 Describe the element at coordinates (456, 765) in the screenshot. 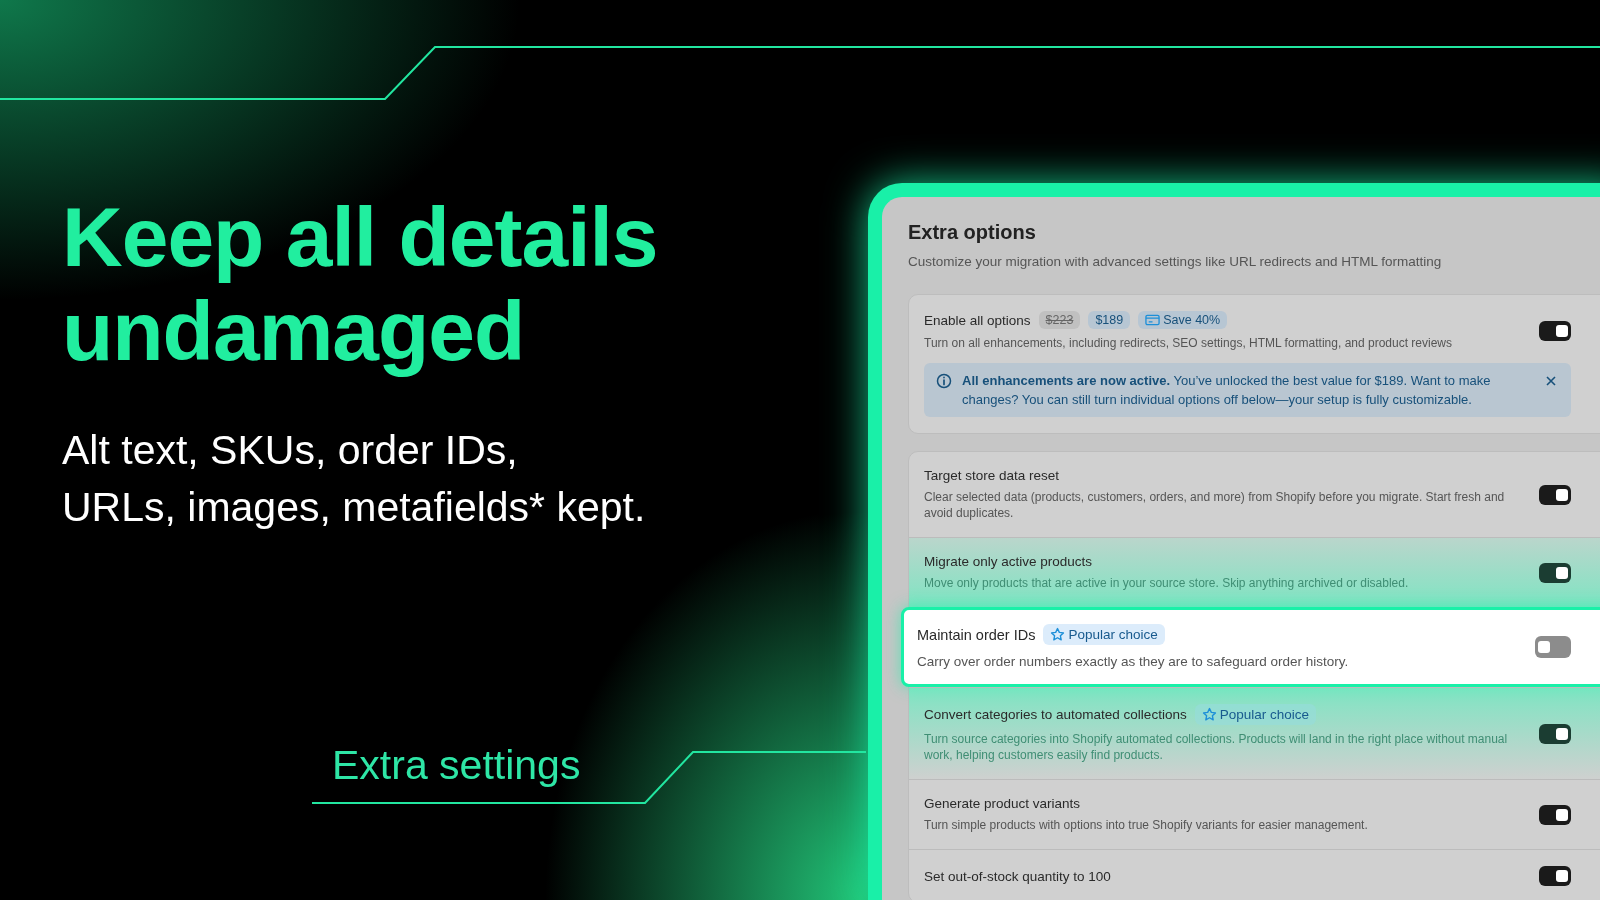

I see `section-label: Extra settings` at that location.